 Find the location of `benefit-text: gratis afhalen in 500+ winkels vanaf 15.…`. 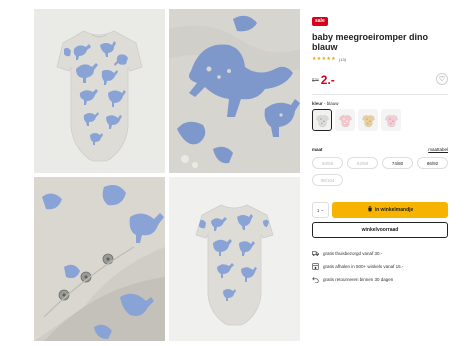

benefit-text: gratis afhalen in 500+ winkels vanaf 15.… is located at coordinates (363, 266).